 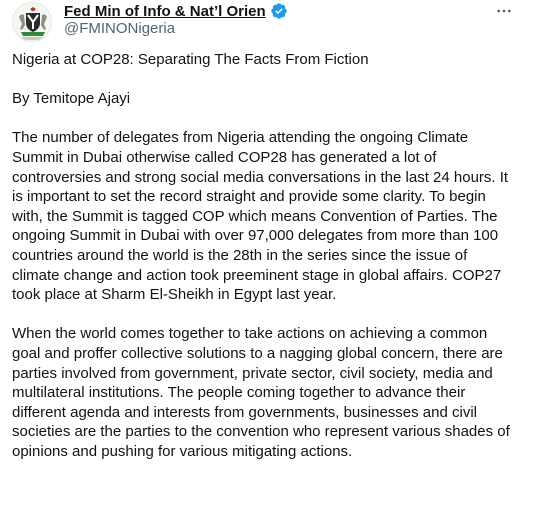 I want to click on coat-of-arms-icon, so click(x=32, y=22).